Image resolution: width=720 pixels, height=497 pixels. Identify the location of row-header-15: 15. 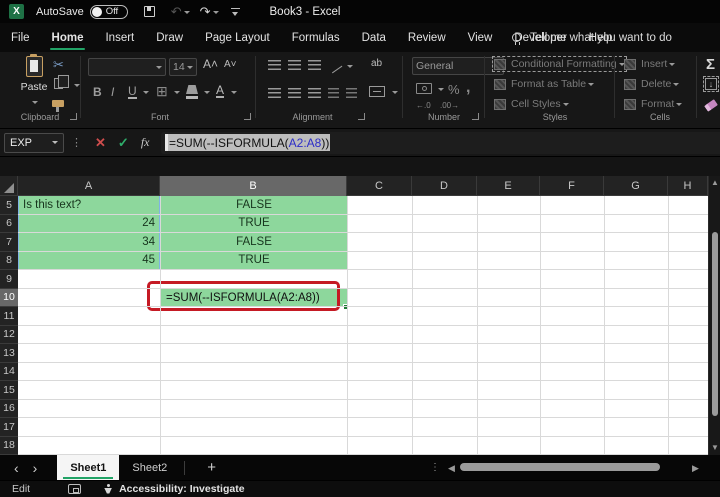
(9, 390).